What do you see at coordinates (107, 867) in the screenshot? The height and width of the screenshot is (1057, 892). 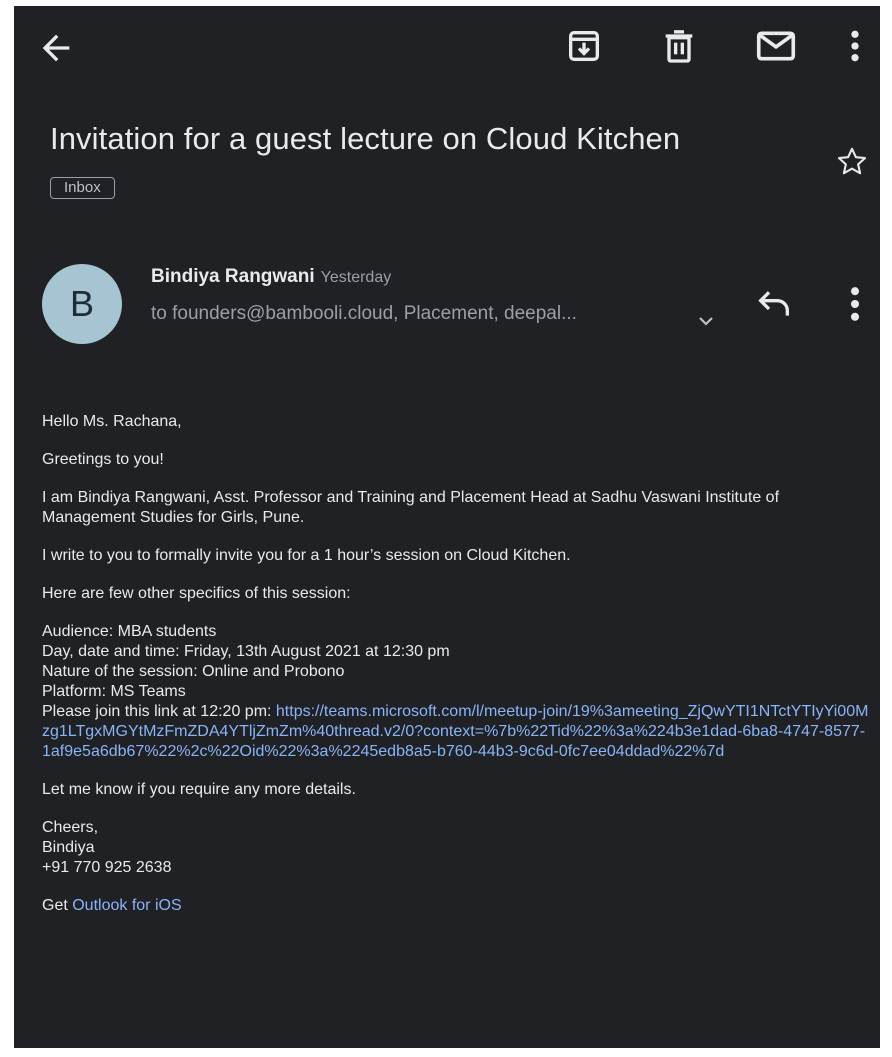 I see `signature-phone: +91 770 925 2638` at bounding box center [107, 867].